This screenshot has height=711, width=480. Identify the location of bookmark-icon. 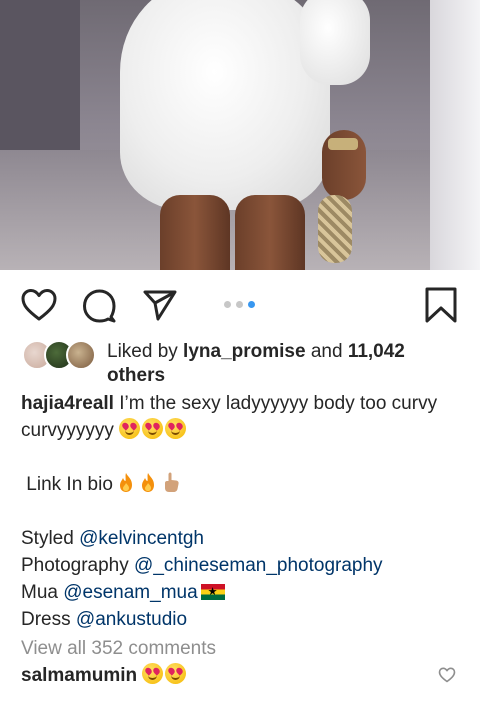
(441, 305).